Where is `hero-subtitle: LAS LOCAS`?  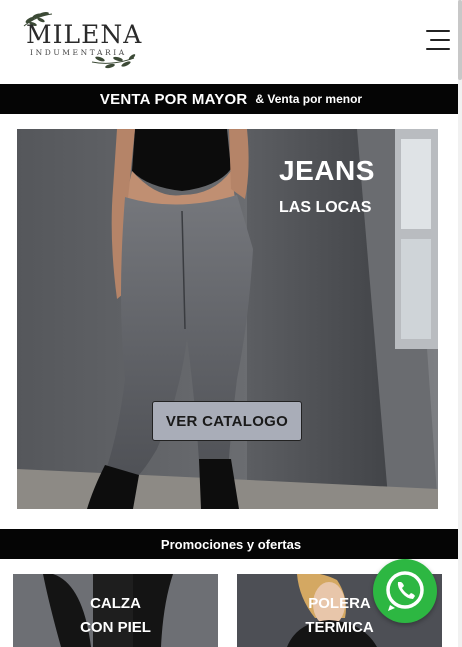
hero-subtitle: LAS LOCAS is located at coordinates (325, 207).